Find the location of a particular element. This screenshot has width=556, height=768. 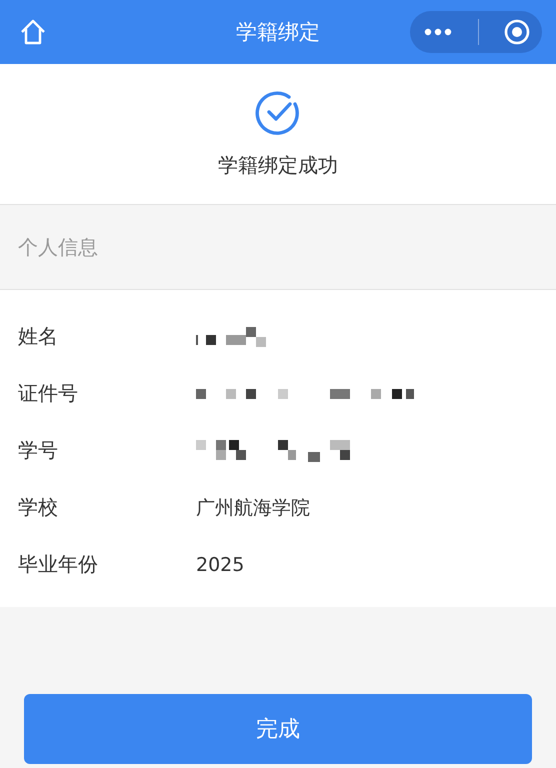

close-target-icon is located at coordinates (517, 32).